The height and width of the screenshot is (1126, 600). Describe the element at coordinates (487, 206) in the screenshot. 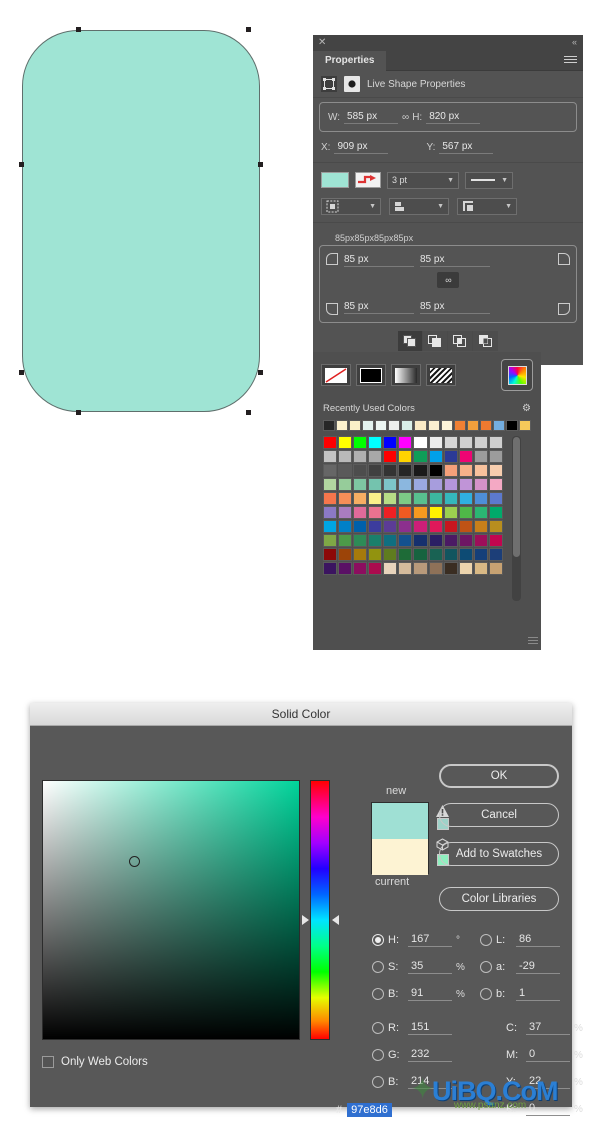

I see `stroke-corners-dropdown: ▼` at that location.